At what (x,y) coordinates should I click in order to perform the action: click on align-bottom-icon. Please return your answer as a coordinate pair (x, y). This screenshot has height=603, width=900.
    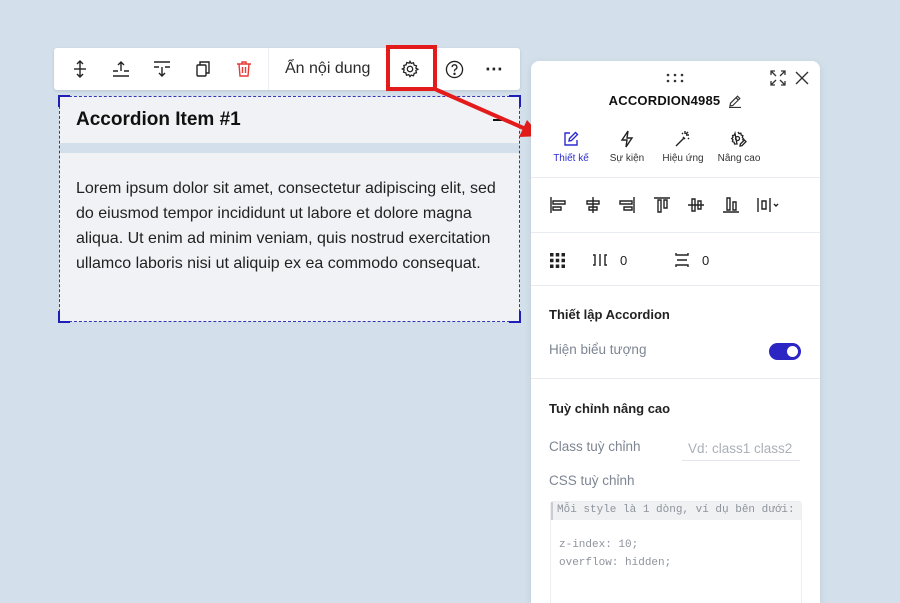
    Looking at the image, I should click on (739, 205).